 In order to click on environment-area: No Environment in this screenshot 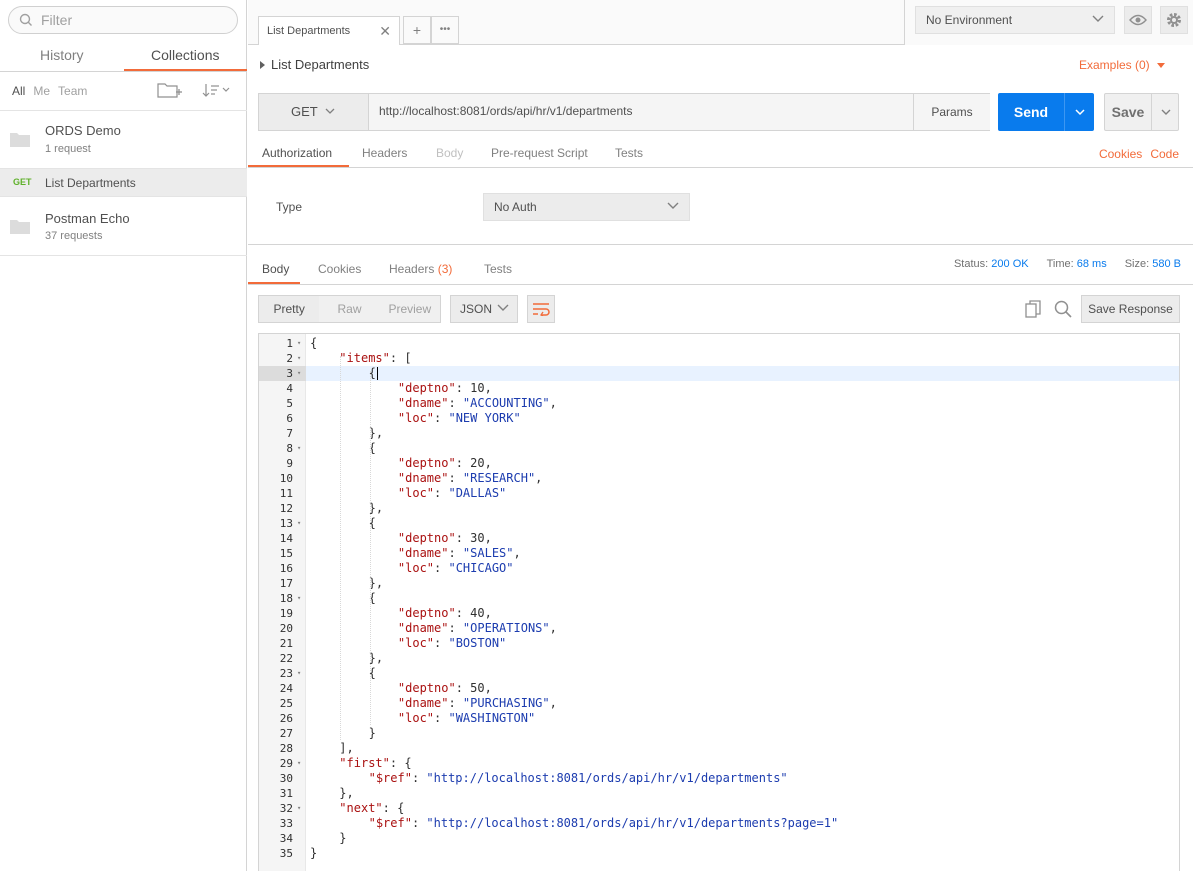, I will do `click(1048, 22)`.